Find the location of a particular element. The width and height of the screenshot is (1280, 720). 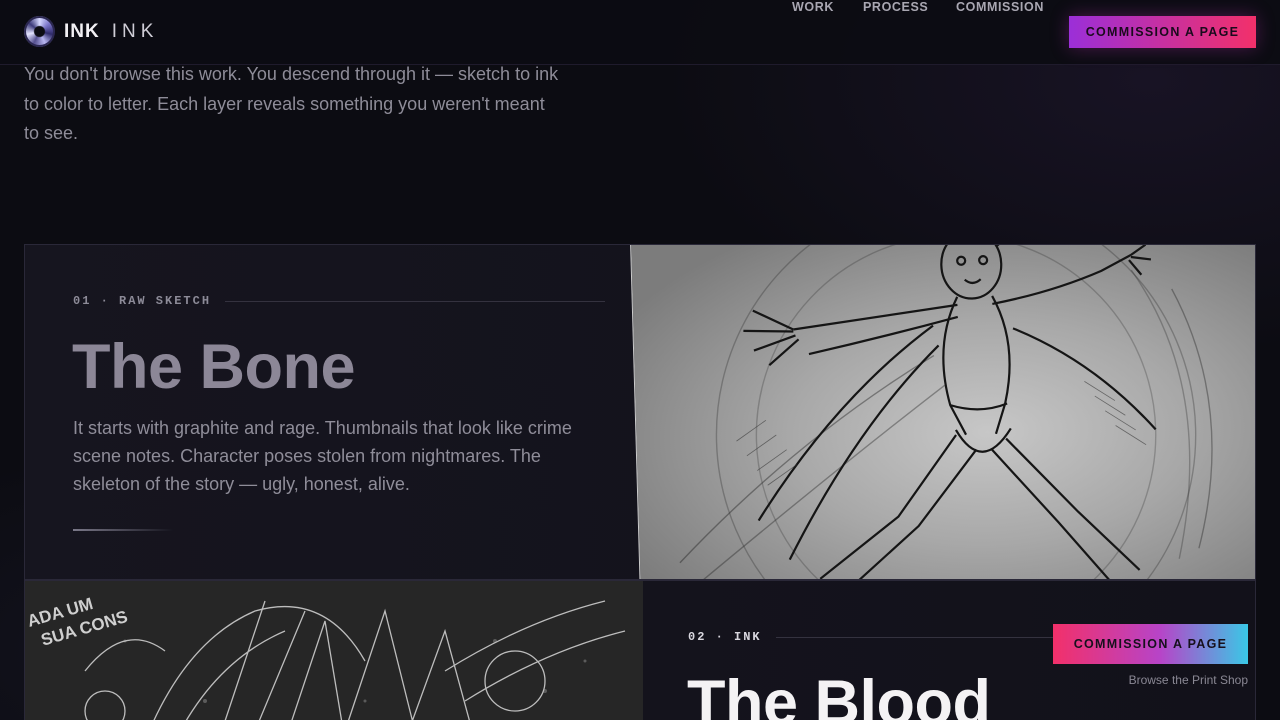

nav-link-work: WORK is located at coordinates (813, 7).